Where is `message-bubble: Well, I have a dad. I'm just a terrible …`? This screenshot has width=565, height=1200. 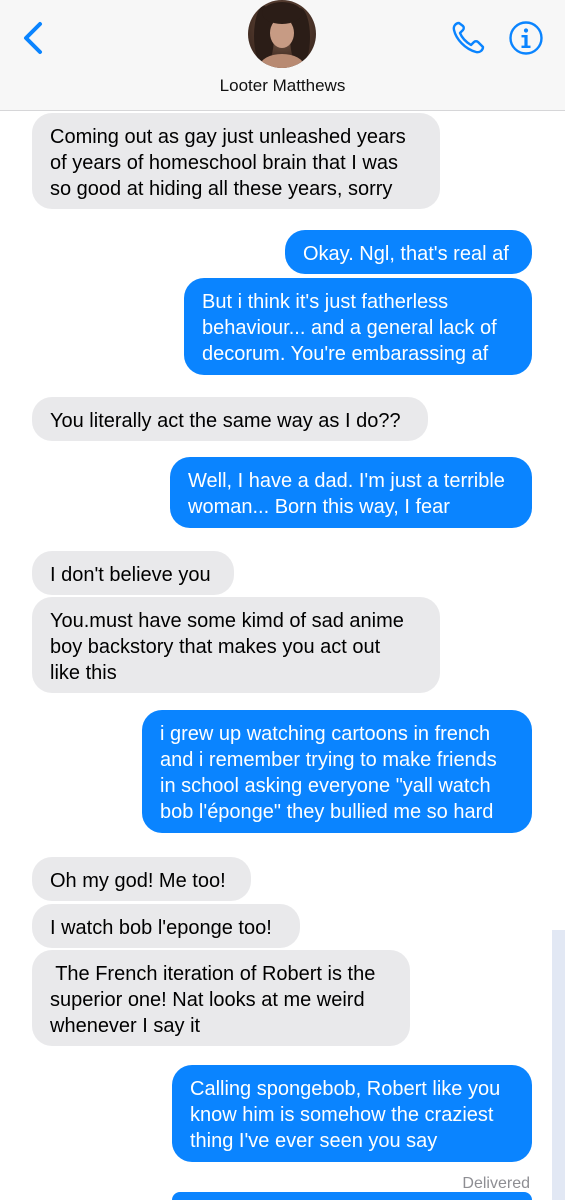 message-bubble: Well, I have a dad. I'm just a terrible … is located at coordinates (351, 492).